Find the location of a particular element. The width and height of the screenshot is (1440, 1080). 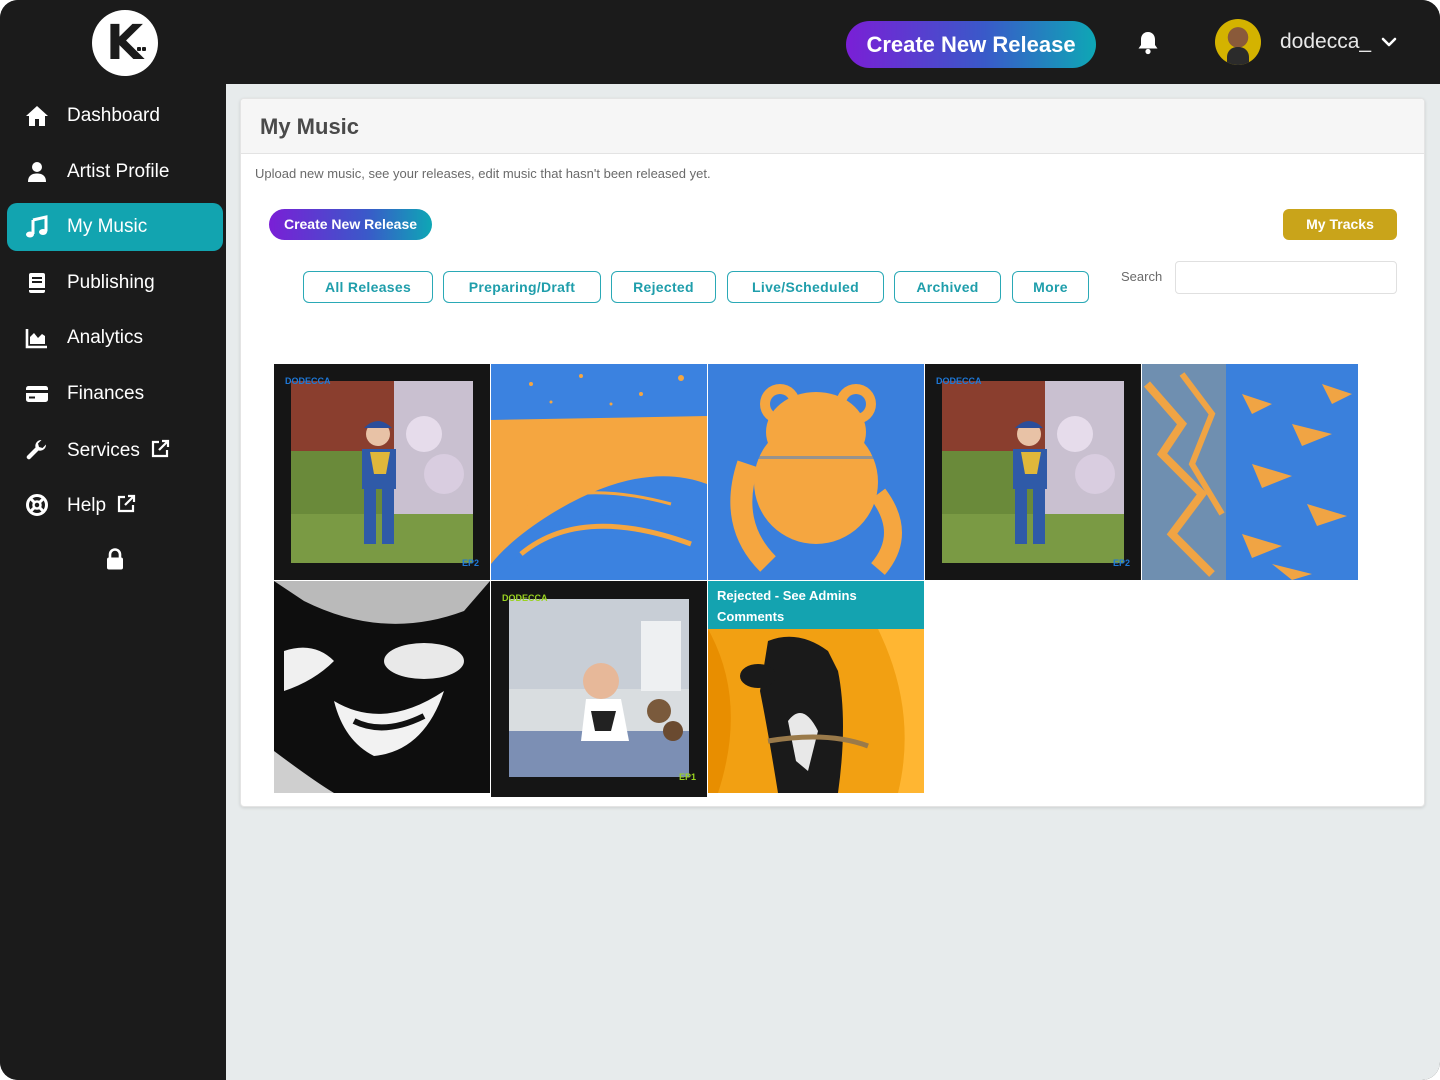

cover-bw-face is located at coordinates (382, 687).